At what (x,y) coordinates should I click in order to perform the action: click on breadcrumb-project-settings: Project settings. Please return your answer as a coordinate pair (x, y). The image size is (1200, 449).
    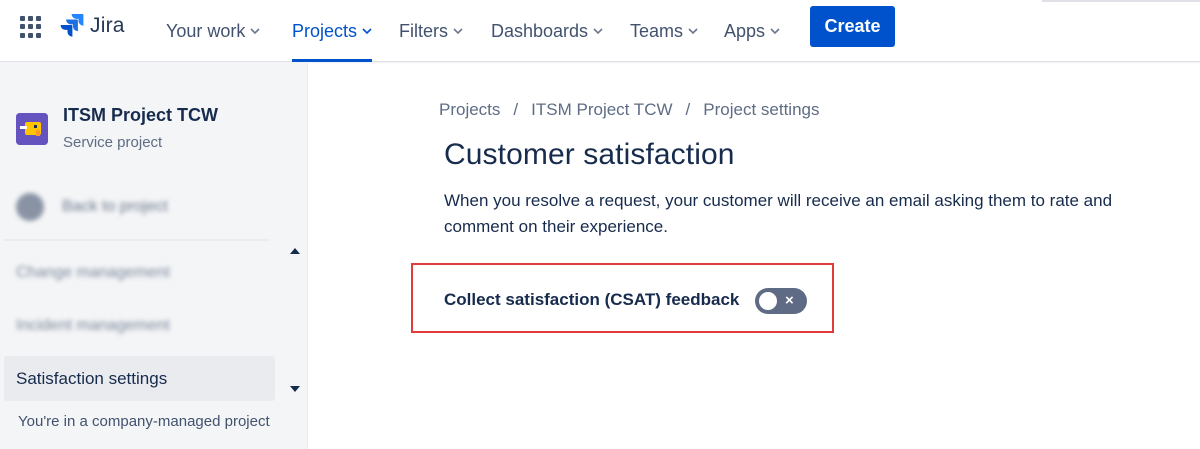
    Looking at the image, I should click on (761, 110).